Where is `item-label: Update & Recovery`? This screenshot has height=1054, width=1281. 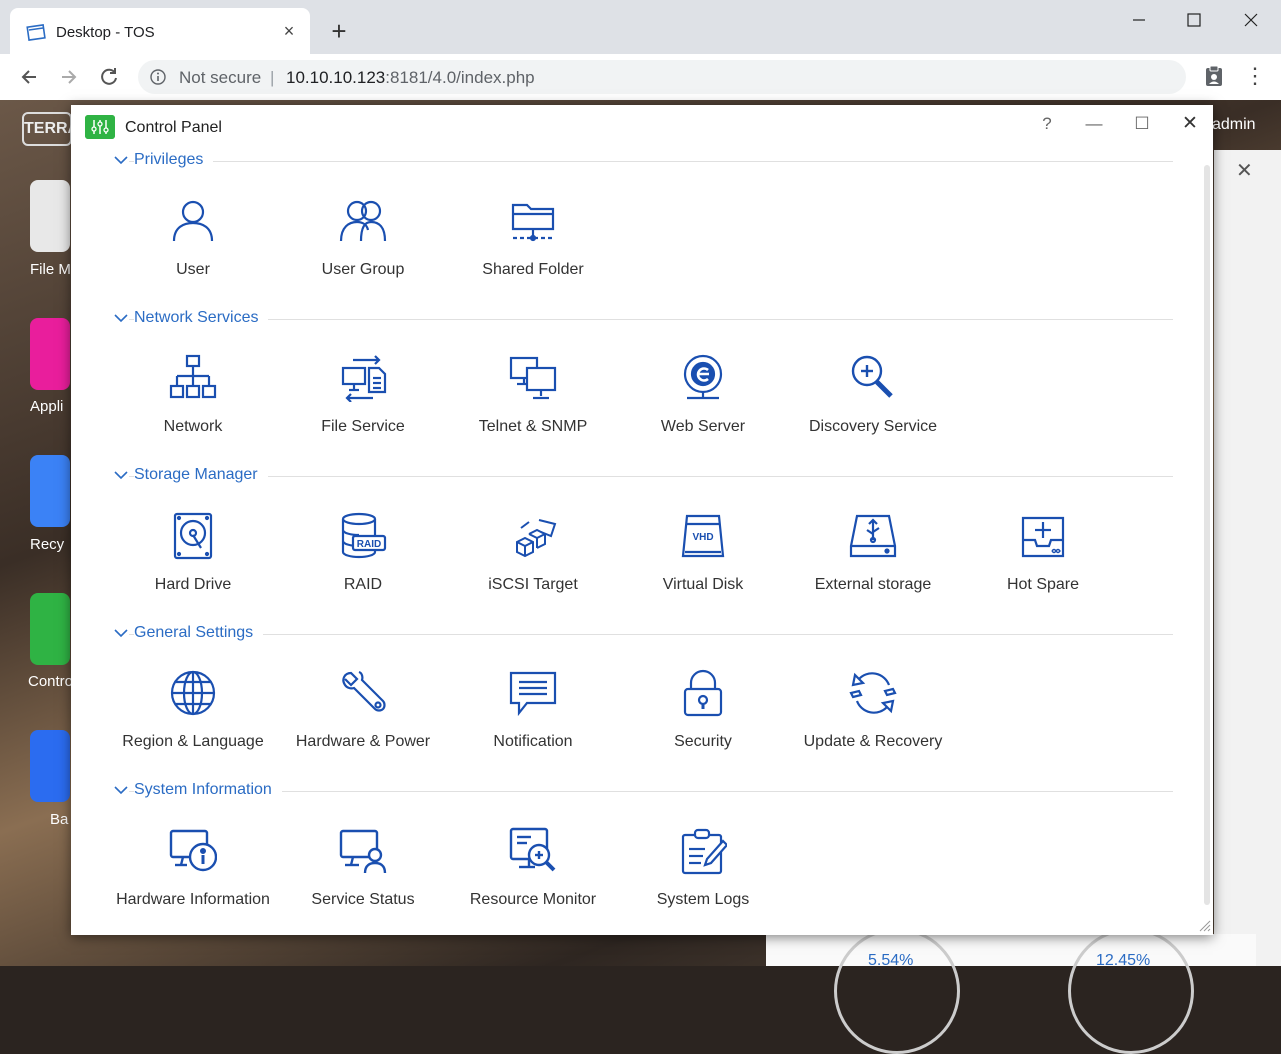
item-label: Update & Recovery is located at coordinates (873, 741).